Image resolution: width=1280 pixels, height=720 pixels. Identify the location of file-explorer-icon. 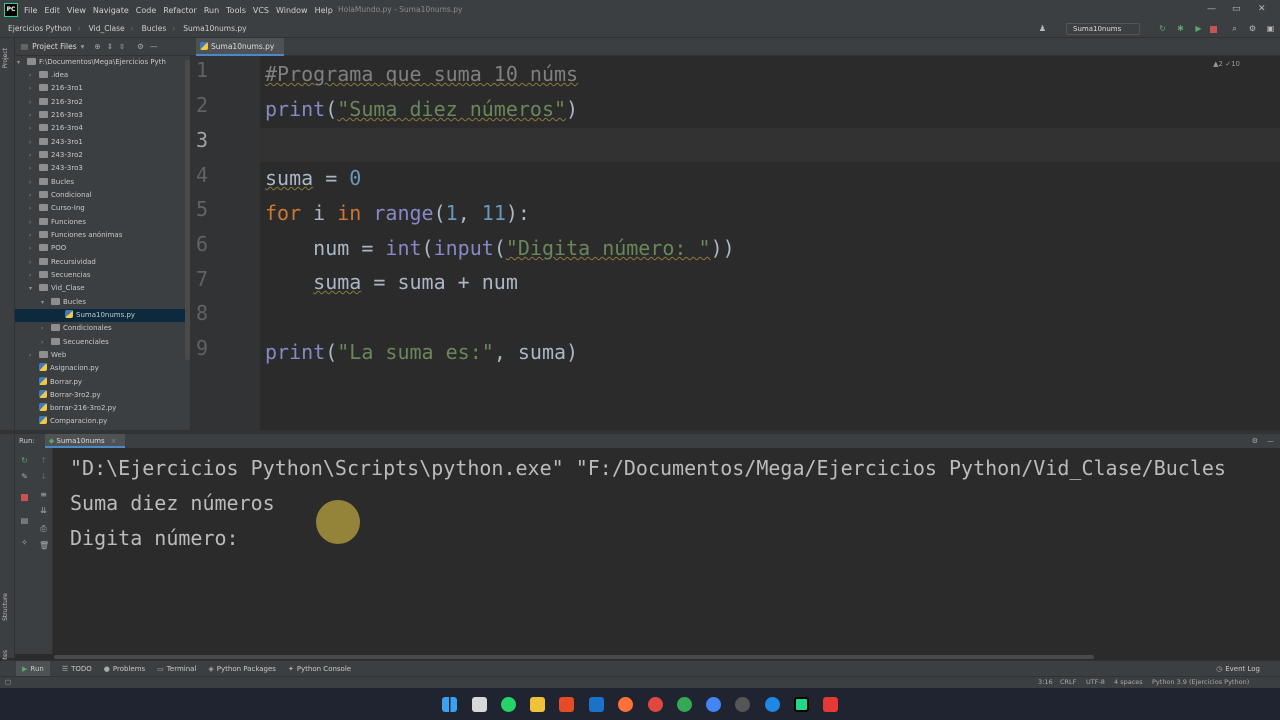
(537, 704).